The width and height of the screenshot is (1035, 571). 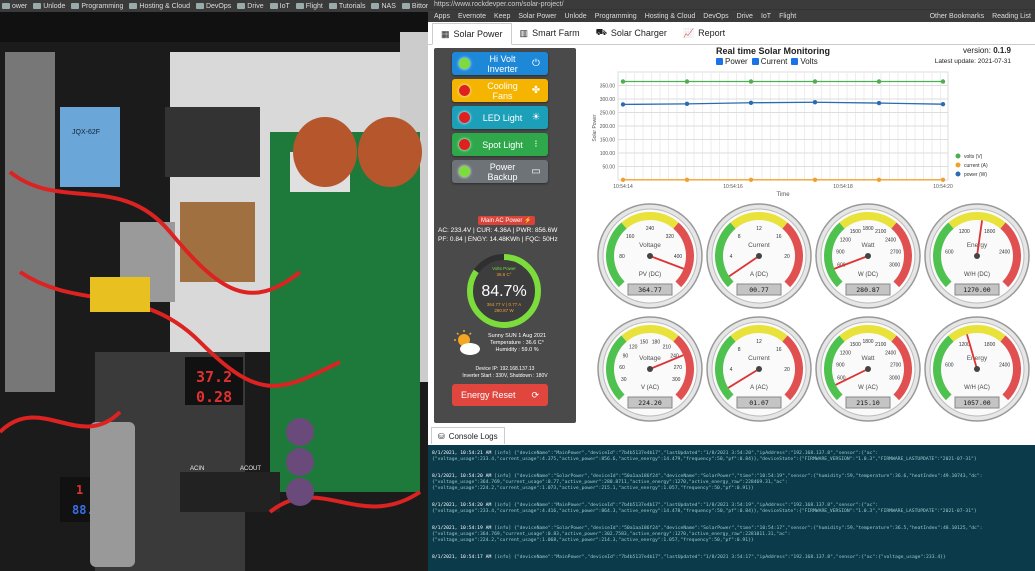 I want to click on version-info: version: 0.1.9, so click(x=987, y=50).